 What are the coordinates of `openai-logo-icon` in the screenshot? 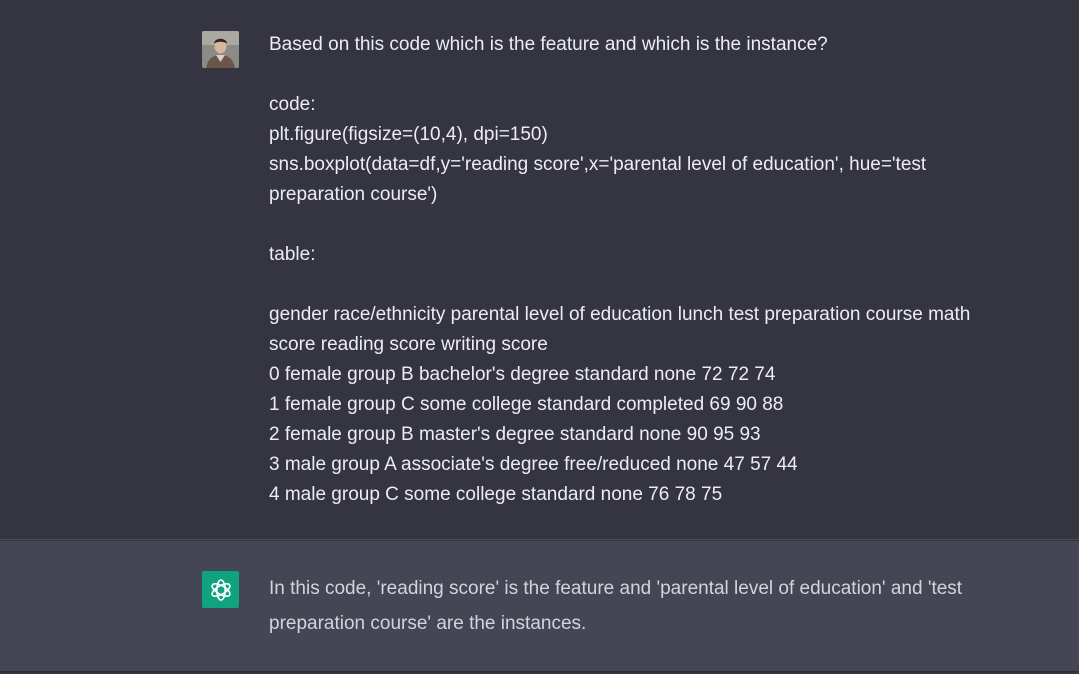 It's located at (220, 589).